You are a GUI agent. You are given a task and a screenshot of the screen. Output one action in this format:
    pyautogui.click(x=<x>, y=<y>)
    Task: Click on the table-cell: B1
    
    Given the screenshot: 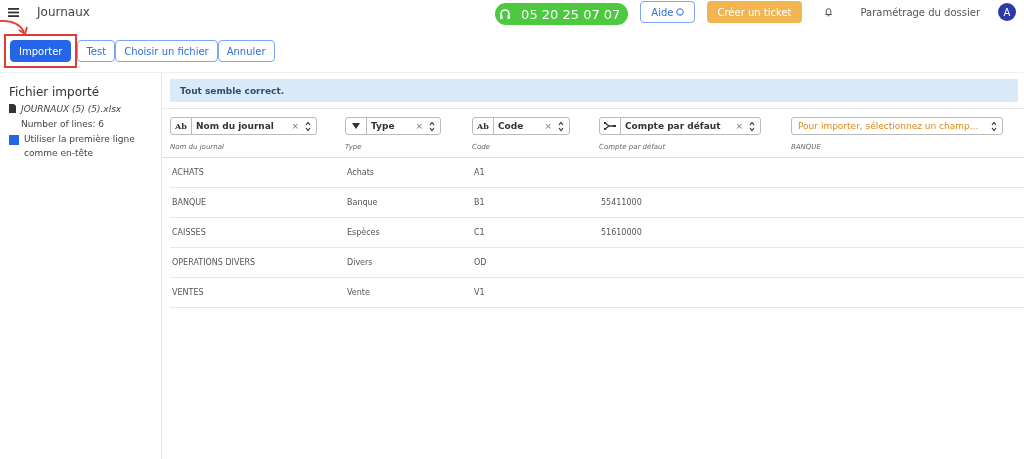 What is the action you would take?
    pyautogui.click(x=535, y=203)
    